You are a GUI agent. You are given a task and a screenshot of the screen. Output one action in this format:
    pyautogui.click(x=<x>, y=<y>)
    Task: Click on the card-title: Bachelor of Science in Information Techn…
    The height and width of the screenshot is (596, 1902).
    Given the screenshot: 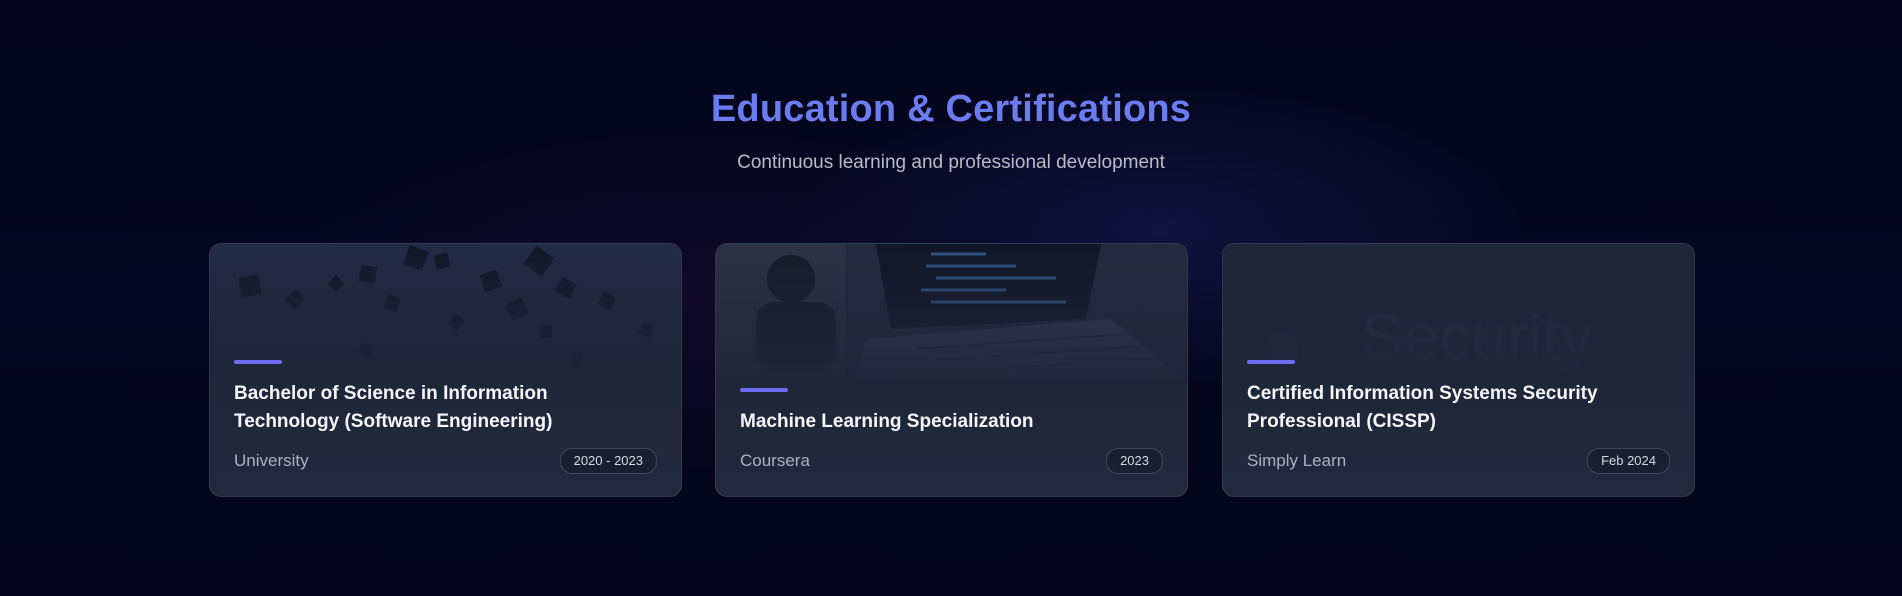 What is the action you would take?
    pyautogui.click(x=393, y=407)
    